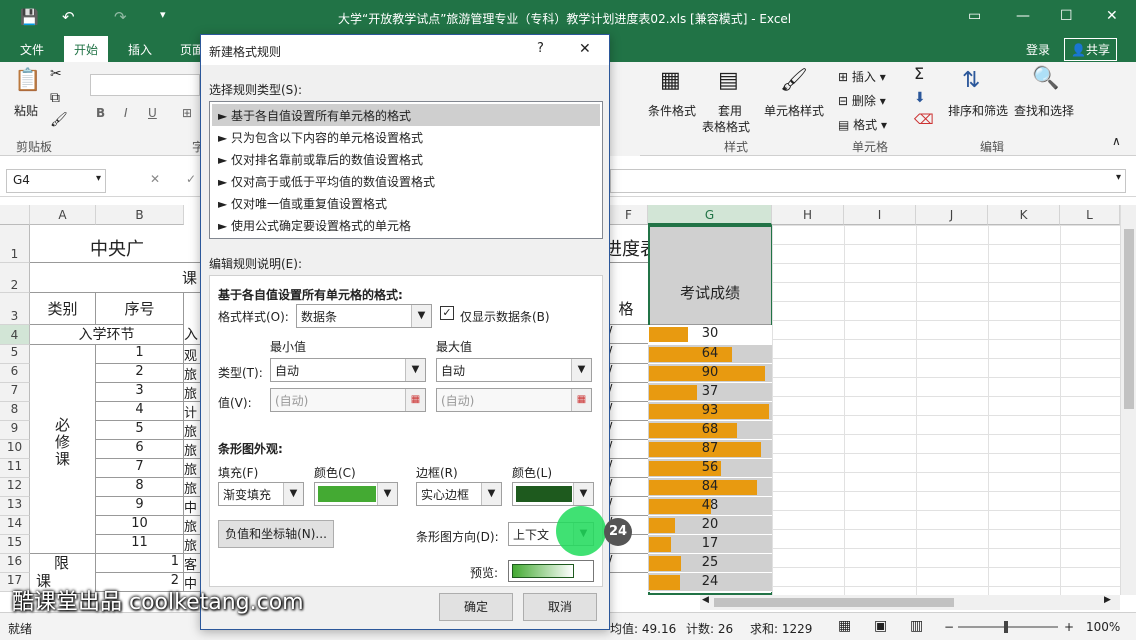  Describe the element at coordinates (916, 626) in the screenshot. I see `page-break-icon: ▥` at that location.